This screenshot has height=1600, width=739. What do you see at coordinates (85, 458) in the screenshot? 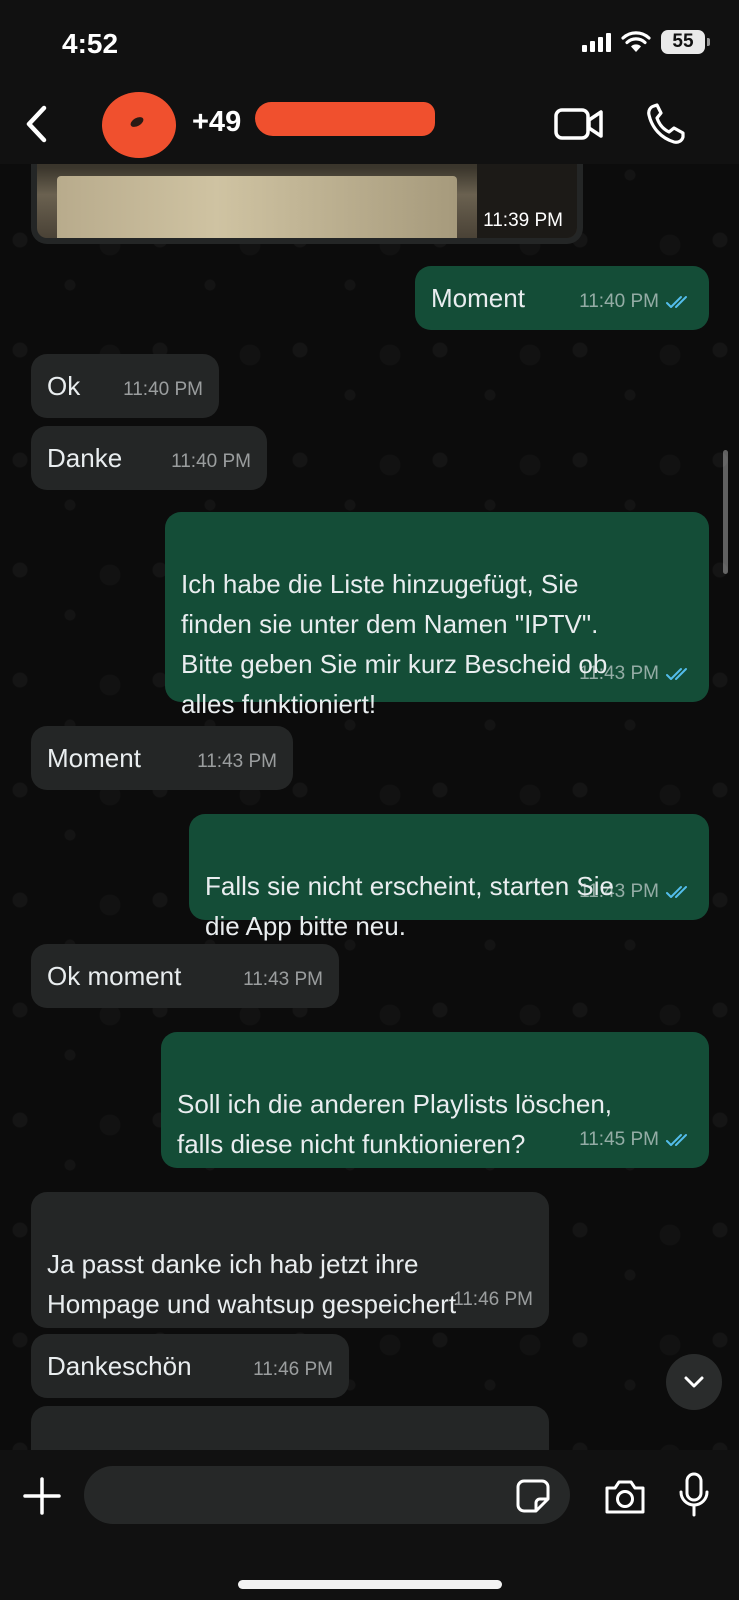
I see `message-text: Danke` at bounding box center [85, 458].